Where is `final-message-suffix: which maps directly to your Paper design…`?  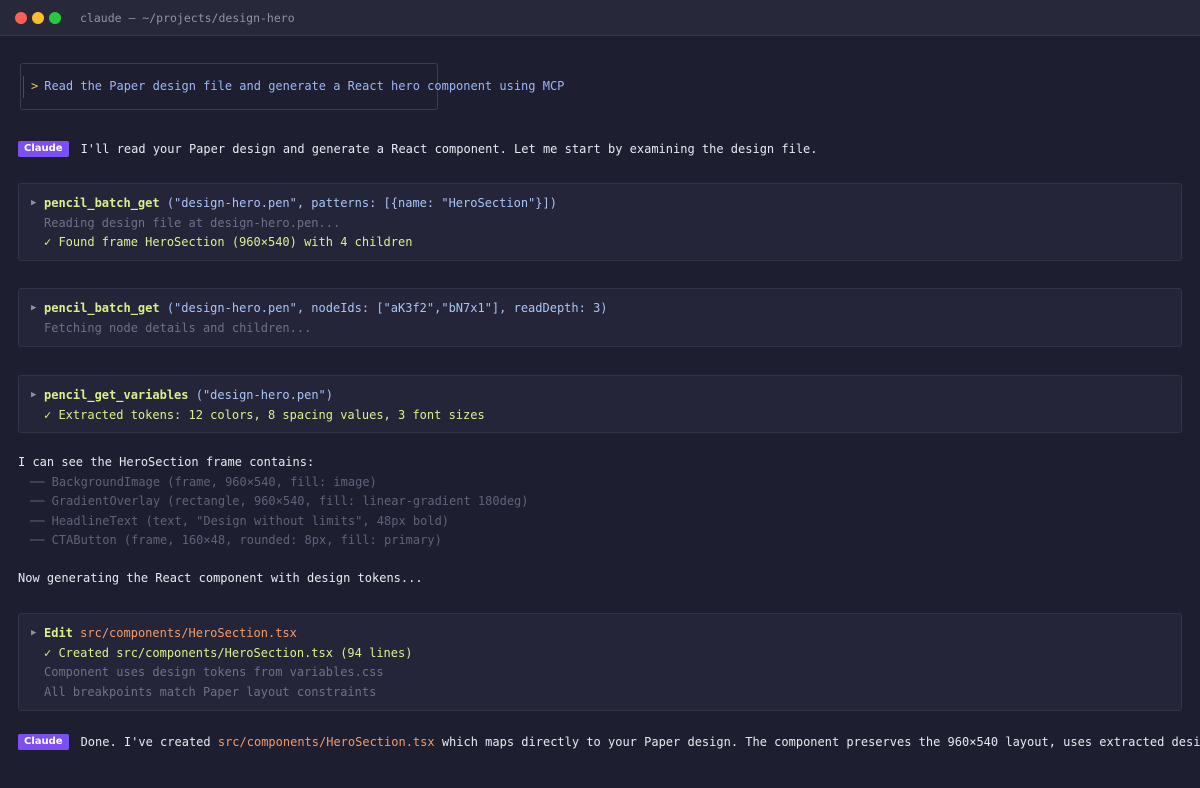 final-message-suffix: which maps directly to your Paper design… is located at coordinates (820, 742).